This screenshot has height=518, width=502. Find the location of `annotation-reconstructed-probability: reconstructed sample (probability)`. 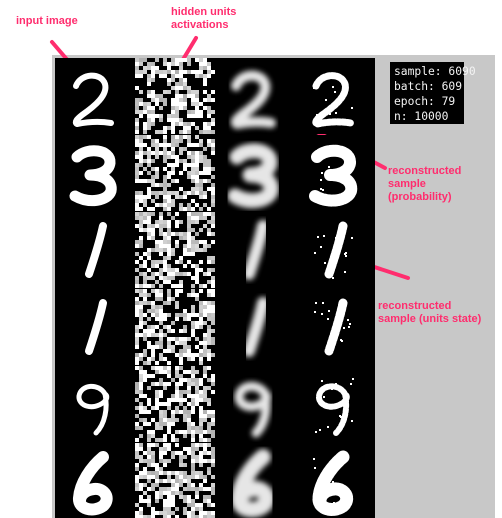

annotation-reconstructed-probability: reconstructed sample (probability) is located at coordinates (425, 184).